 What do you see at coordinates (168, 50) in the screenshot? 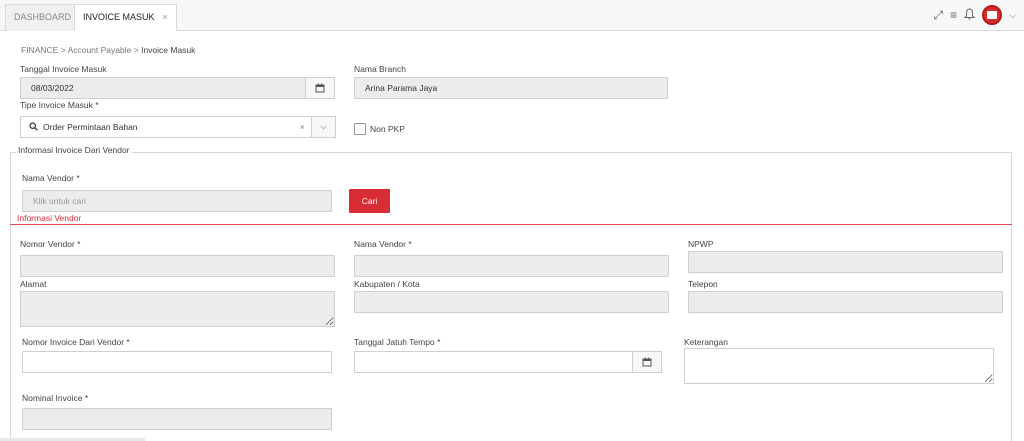
I see `breadcrumb-current: Invoice Masuk` at bounding box center [168, 50].